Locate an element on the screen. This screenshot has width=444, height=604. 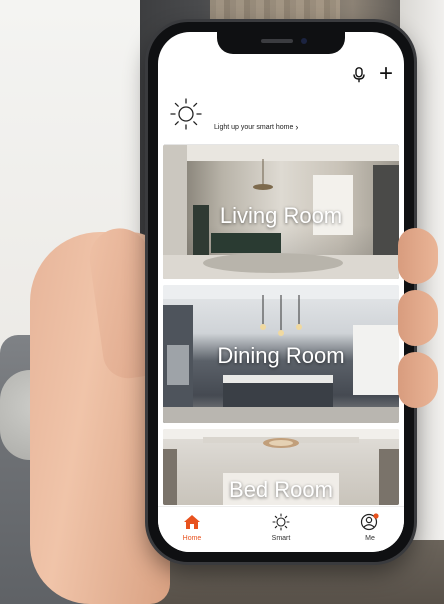
banner-label: Light up your smart home is located at coordinates (254, 127).